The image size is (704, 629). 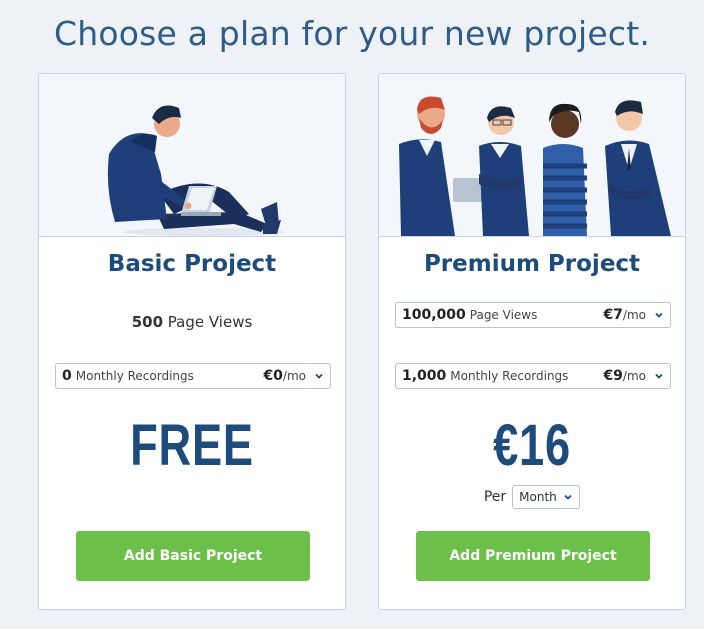 What do you see at coordinates (424, 376) in the screenshot?
I see `recordings-qty: 1,000` at bounding box center [424, 376].